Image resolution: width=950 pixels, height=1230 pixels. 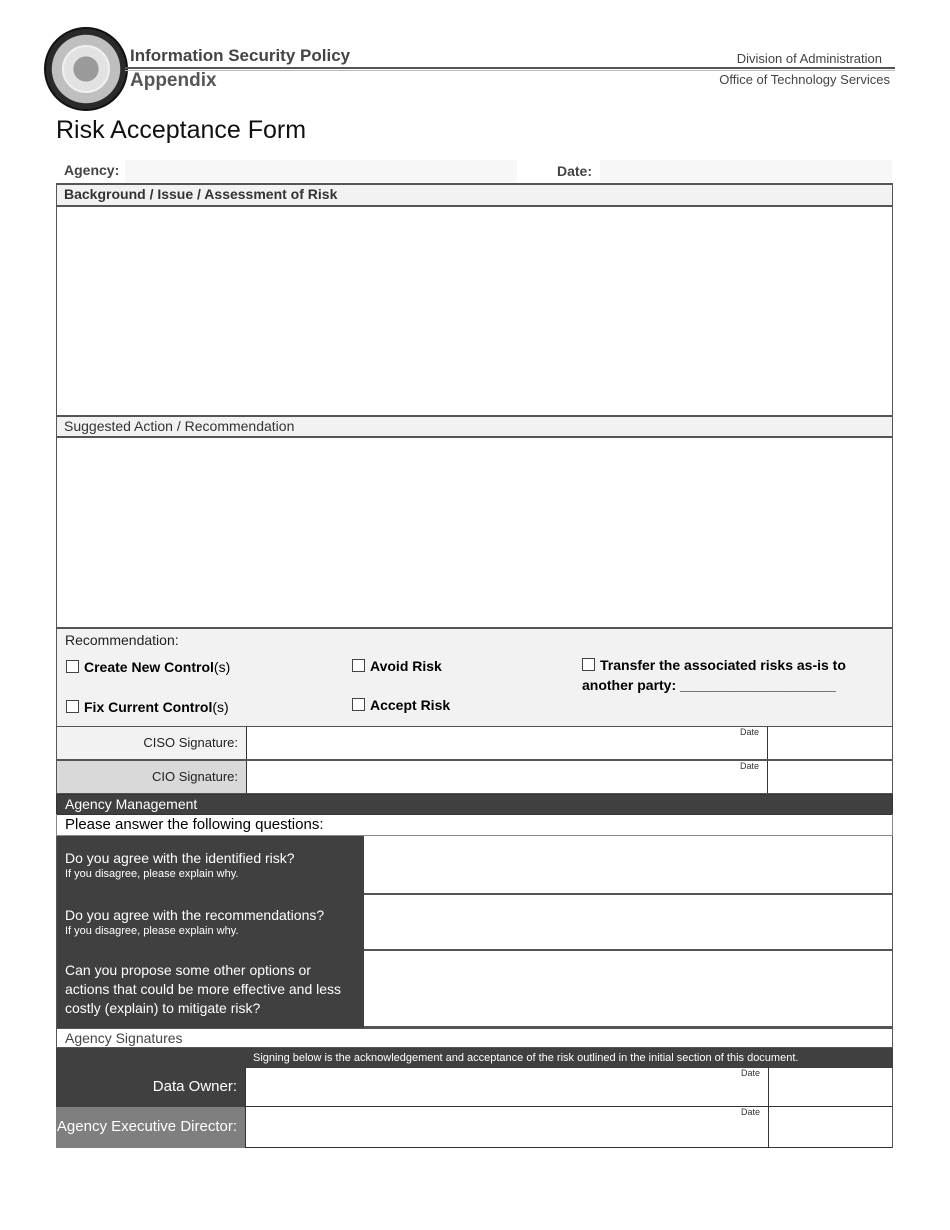 I want to click on option-label: Fix Current Control, so click(x=148, y=707).